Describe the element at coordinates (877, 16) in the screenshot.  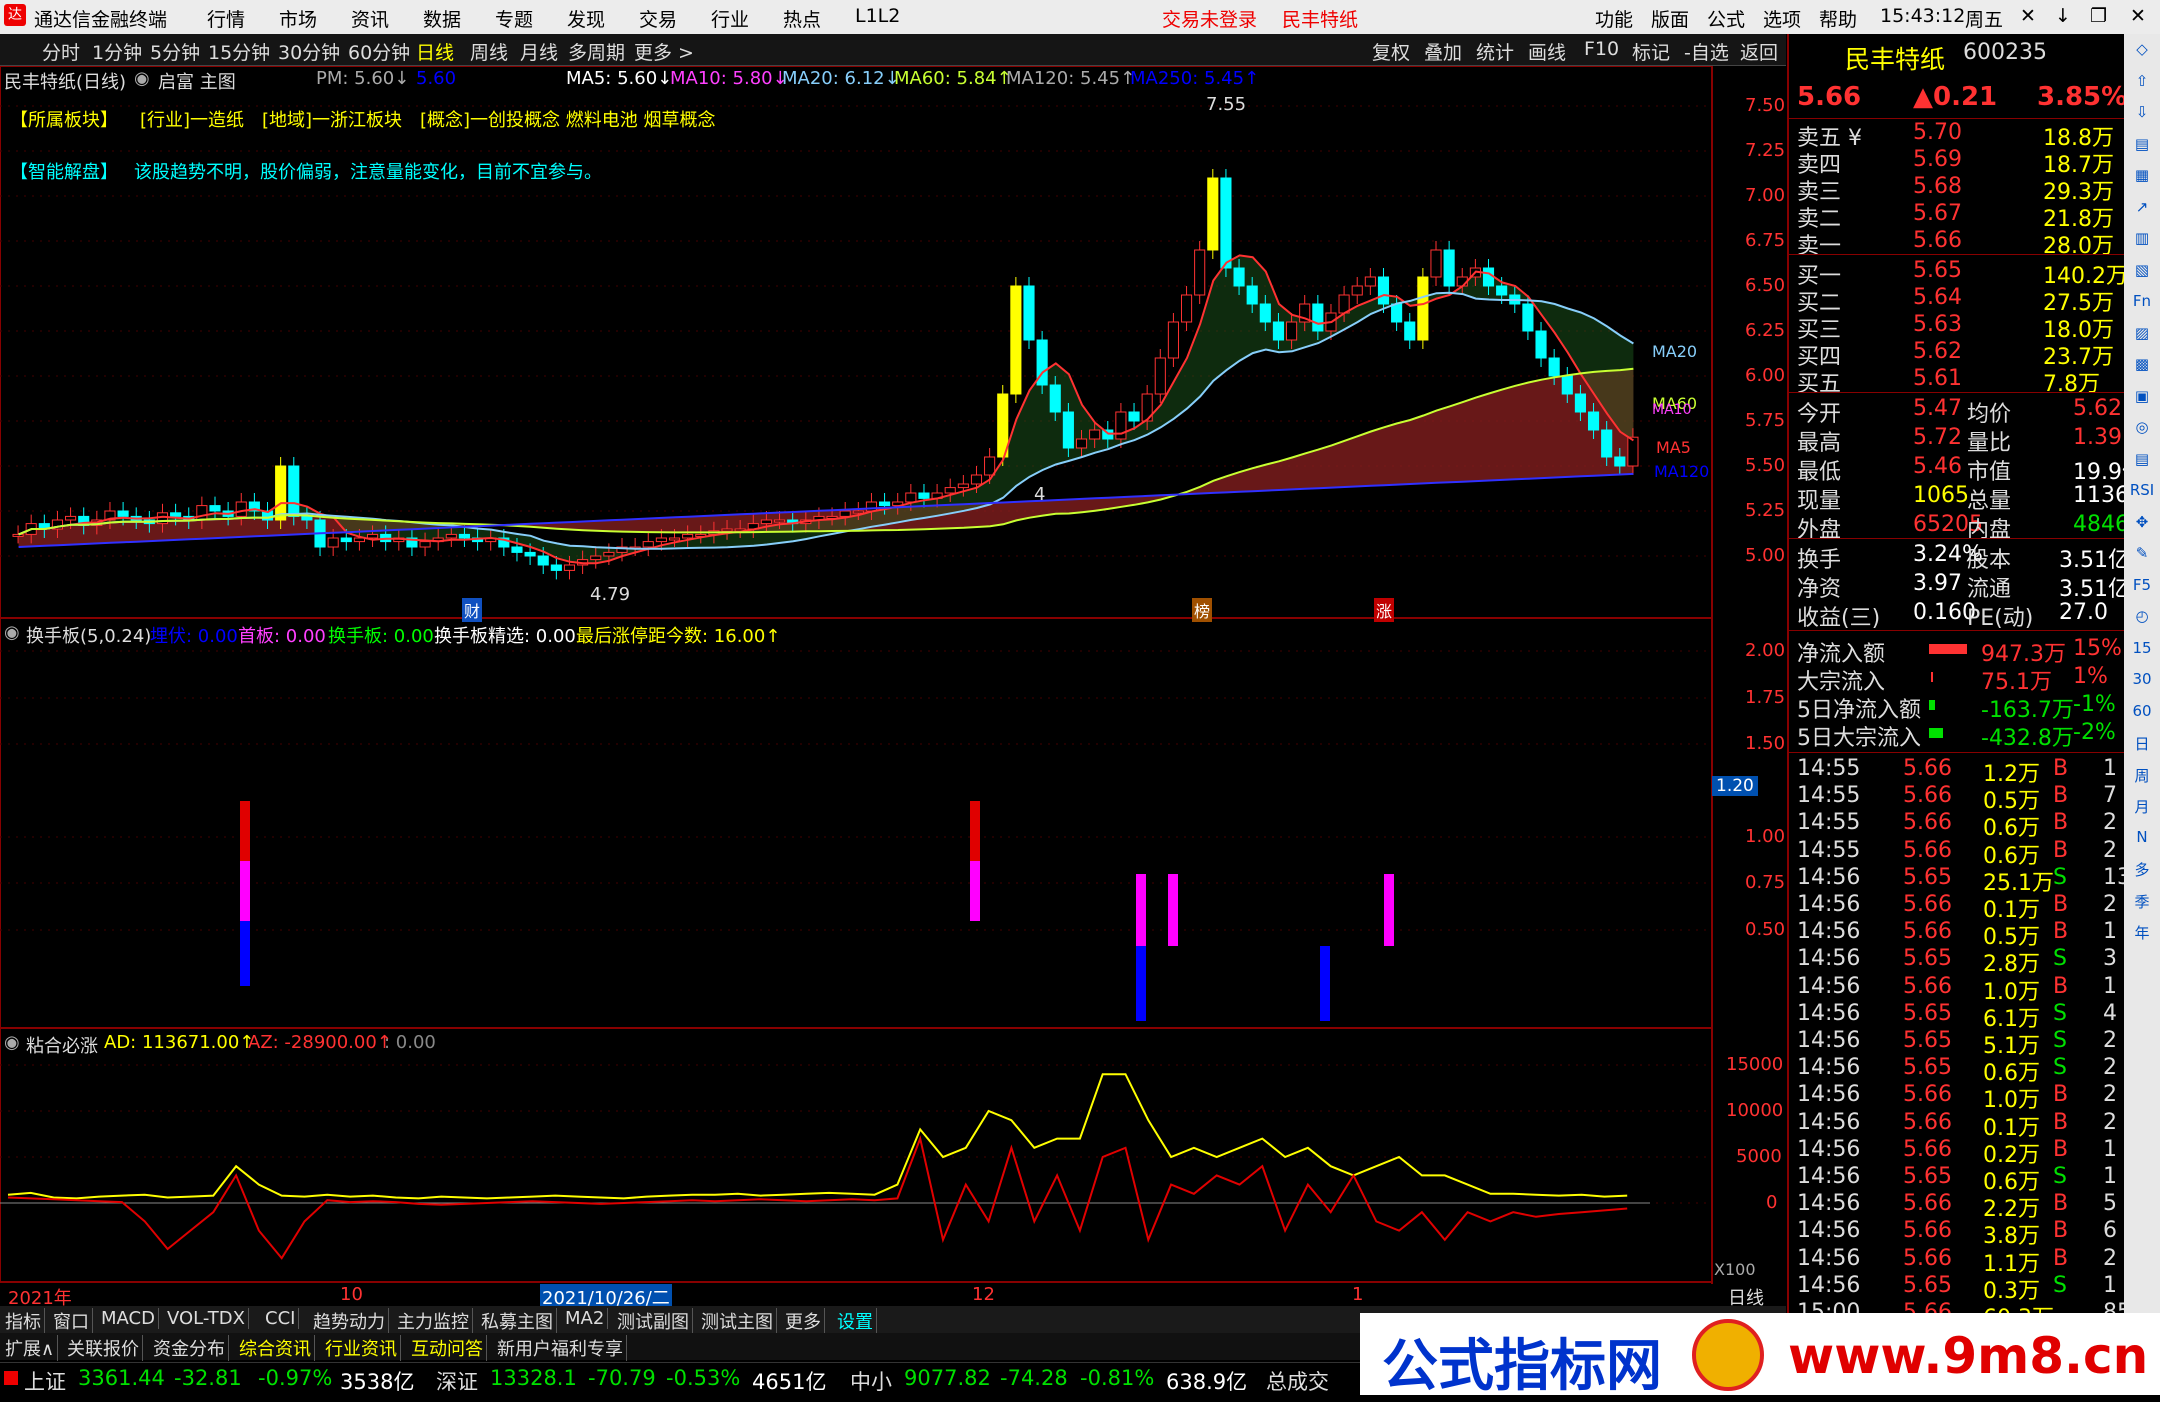
I see `menu-l1l2: L1L2` at that location.